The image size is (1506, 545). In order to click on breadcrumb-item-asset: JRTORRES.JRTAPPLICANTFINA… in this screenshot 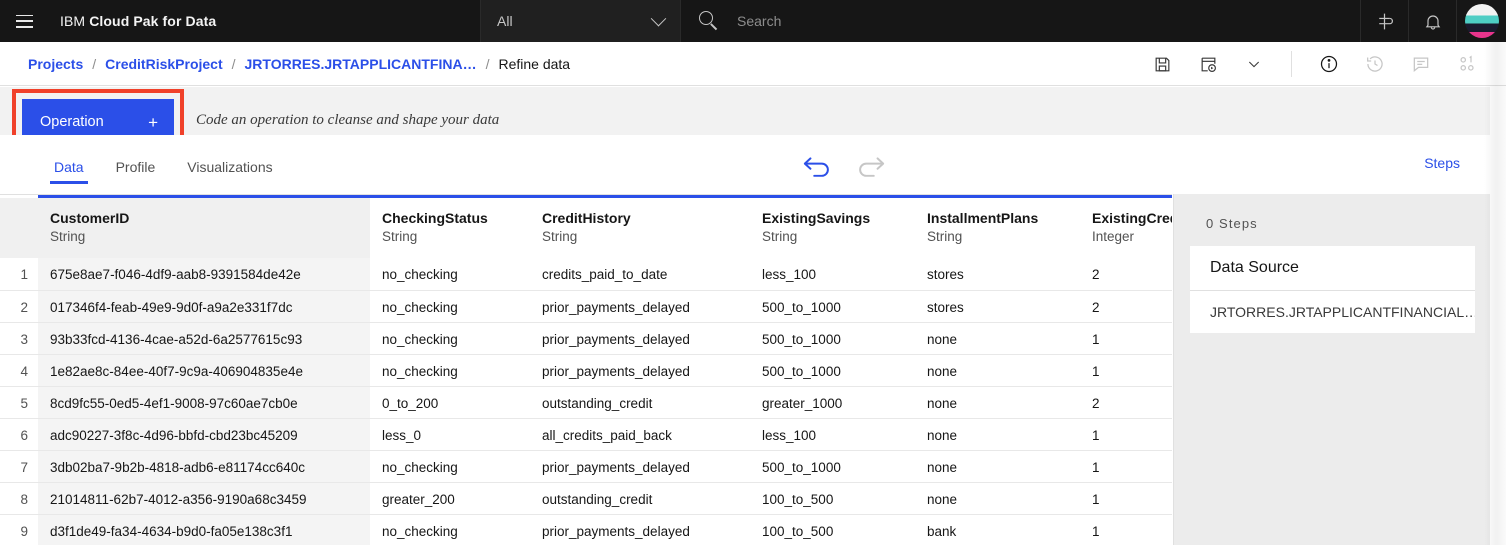, I will do `click(361, 64)`.